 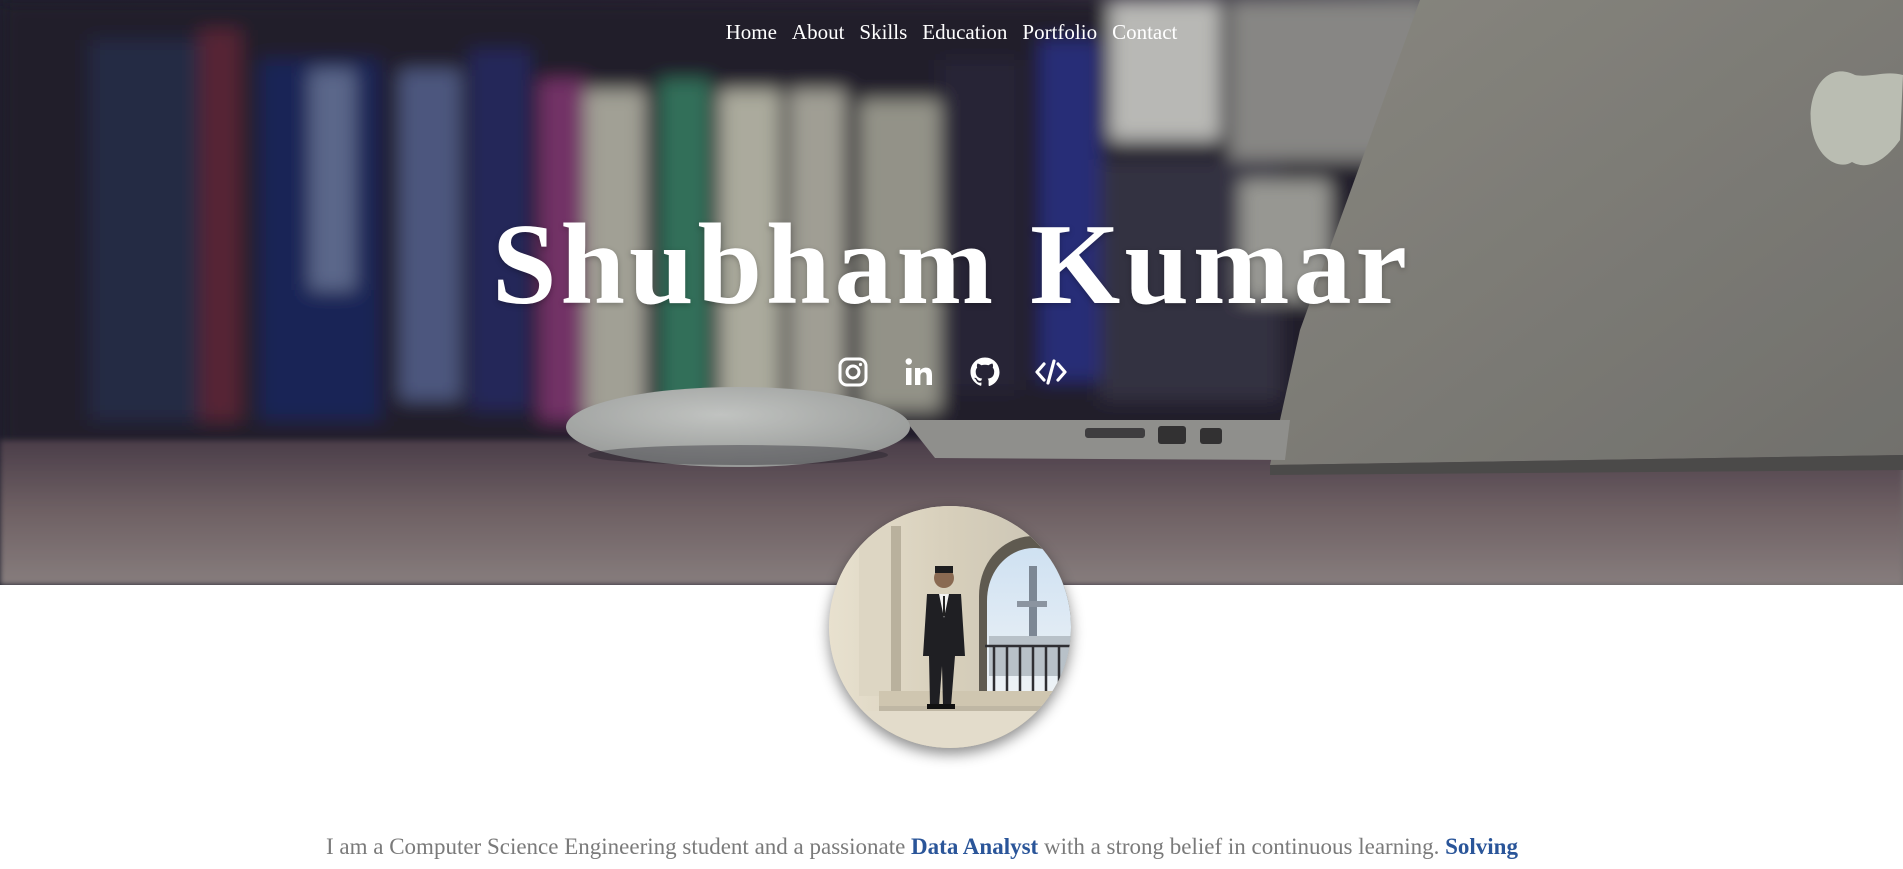 I want to click on instagram-icon, so click(x=852, y=372).